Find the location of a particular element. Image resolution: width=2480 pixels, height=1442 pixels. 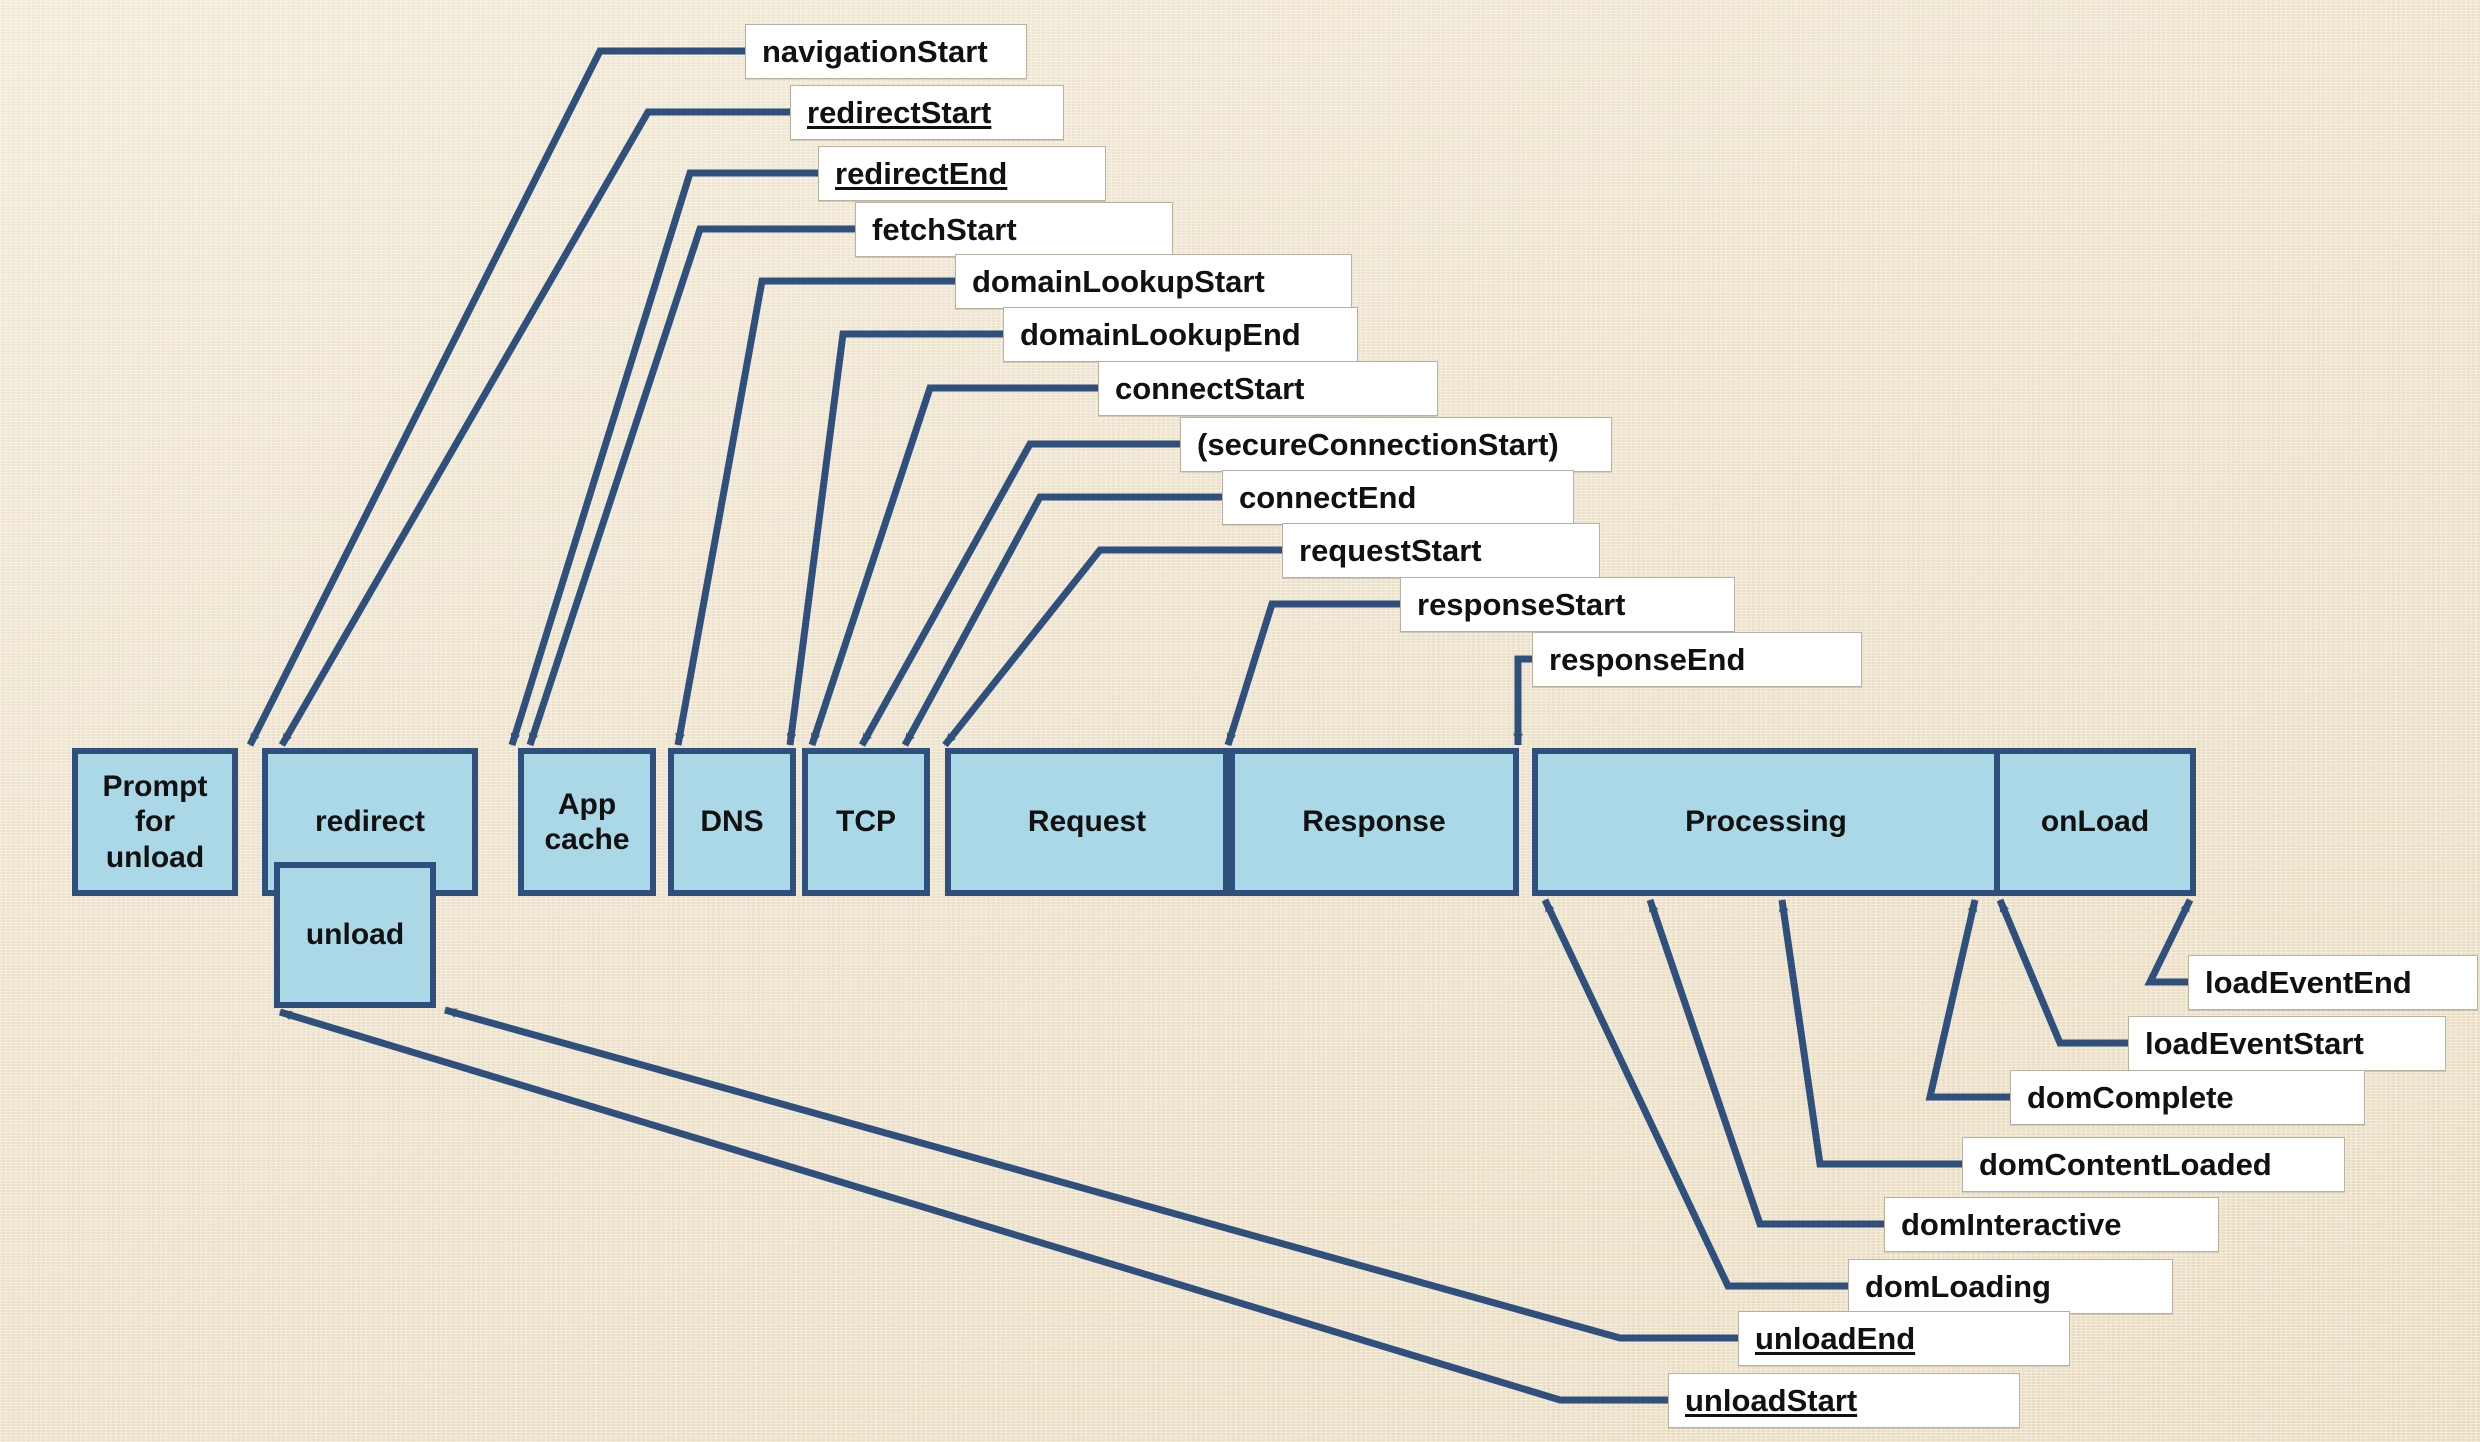

phase-block-prompt-for-unload: Prompt for unload is located at coordinates (155, 822).